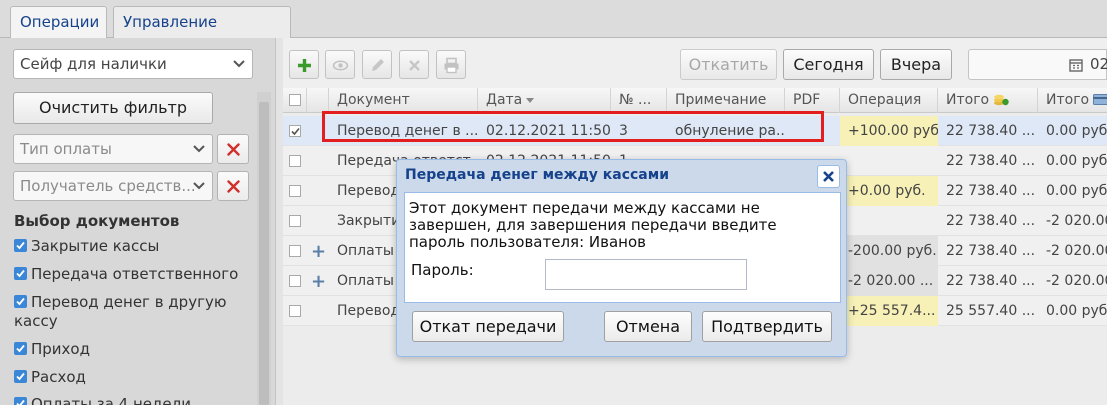 Image resolution: width=1107 pixels, height=405 pixels. I want to click on header-pdf: PDF, so click(812, 100).